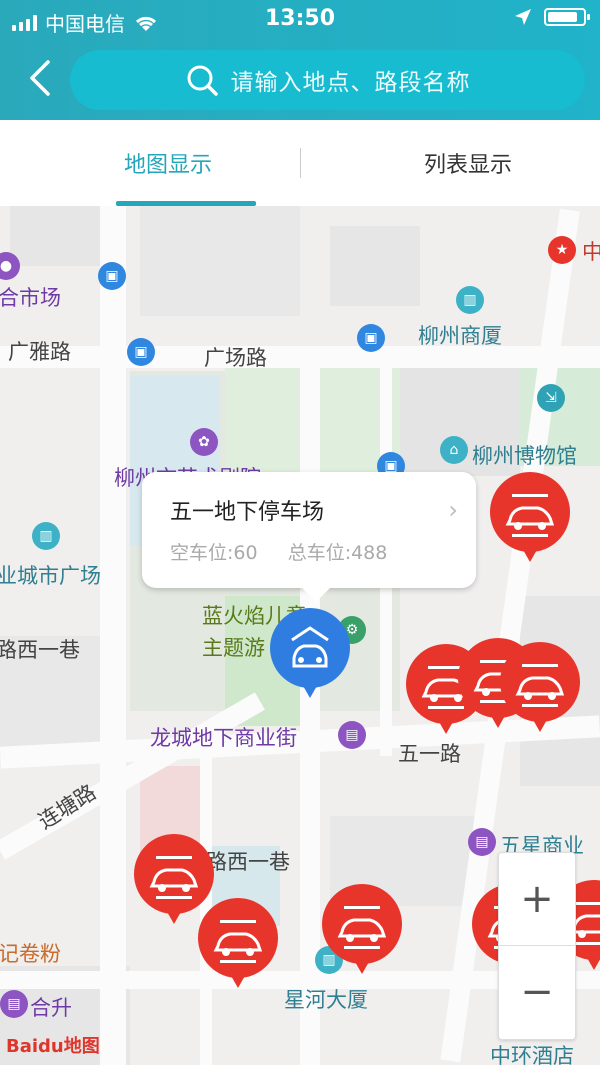 This screenshot has width=600, height=1065. Describe the element at coordinates (459, 163) in the screenshot. I see `tab-list-view: 列表显示` at that location.